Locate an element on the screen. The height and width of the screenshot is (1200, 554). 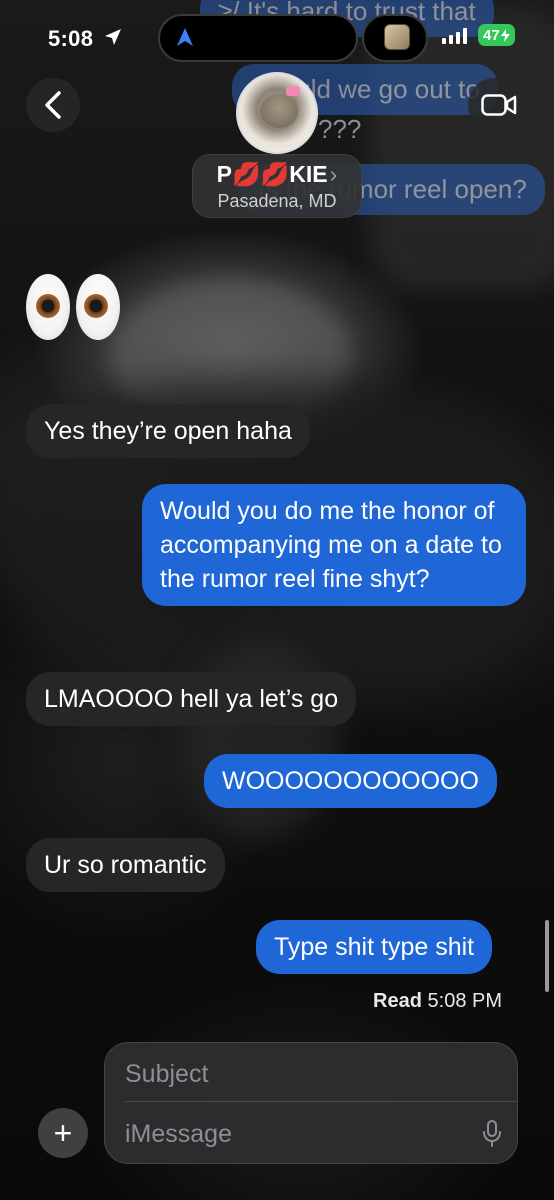
location-arrow-icon is located at coordinates (113, 37).